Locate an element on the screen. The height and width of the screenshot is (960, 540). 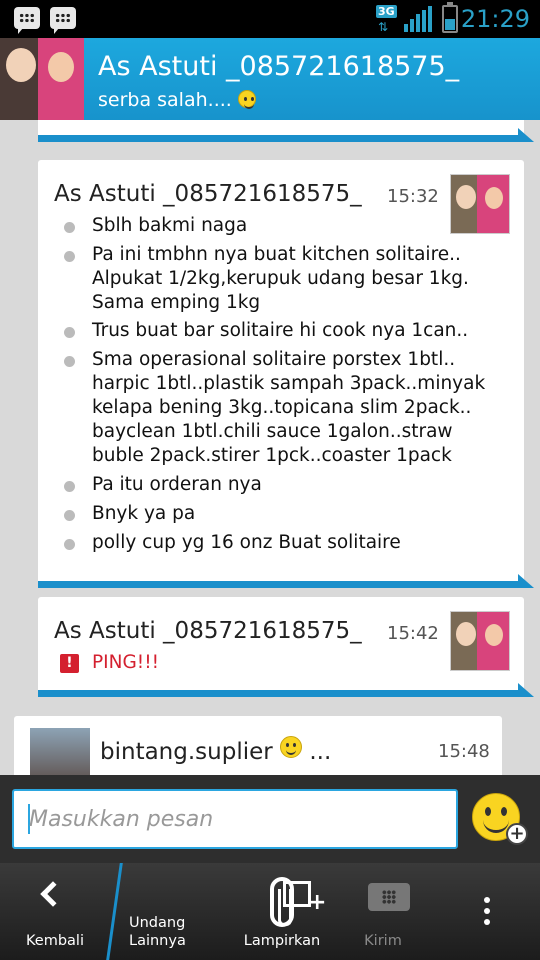
contact-name: As Astuti _085721618575_ is located at coordinates (279, 66).